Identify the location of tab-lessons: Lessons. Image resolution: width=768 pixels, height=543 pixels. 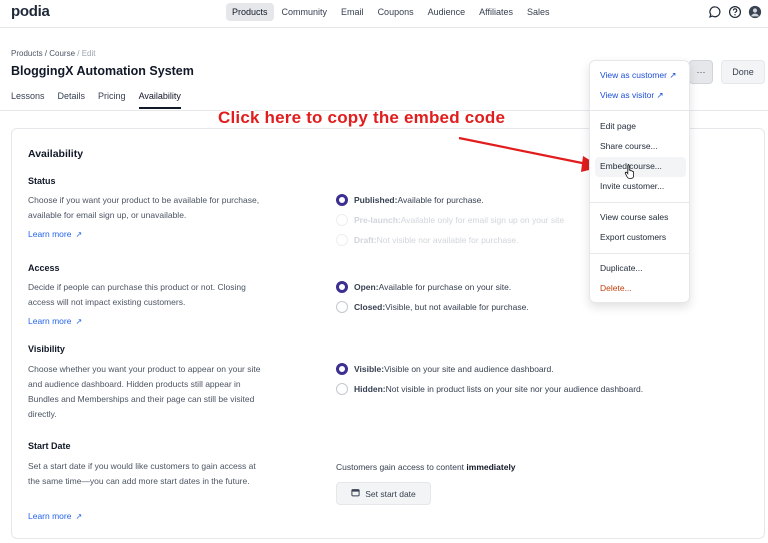
(28, 100).